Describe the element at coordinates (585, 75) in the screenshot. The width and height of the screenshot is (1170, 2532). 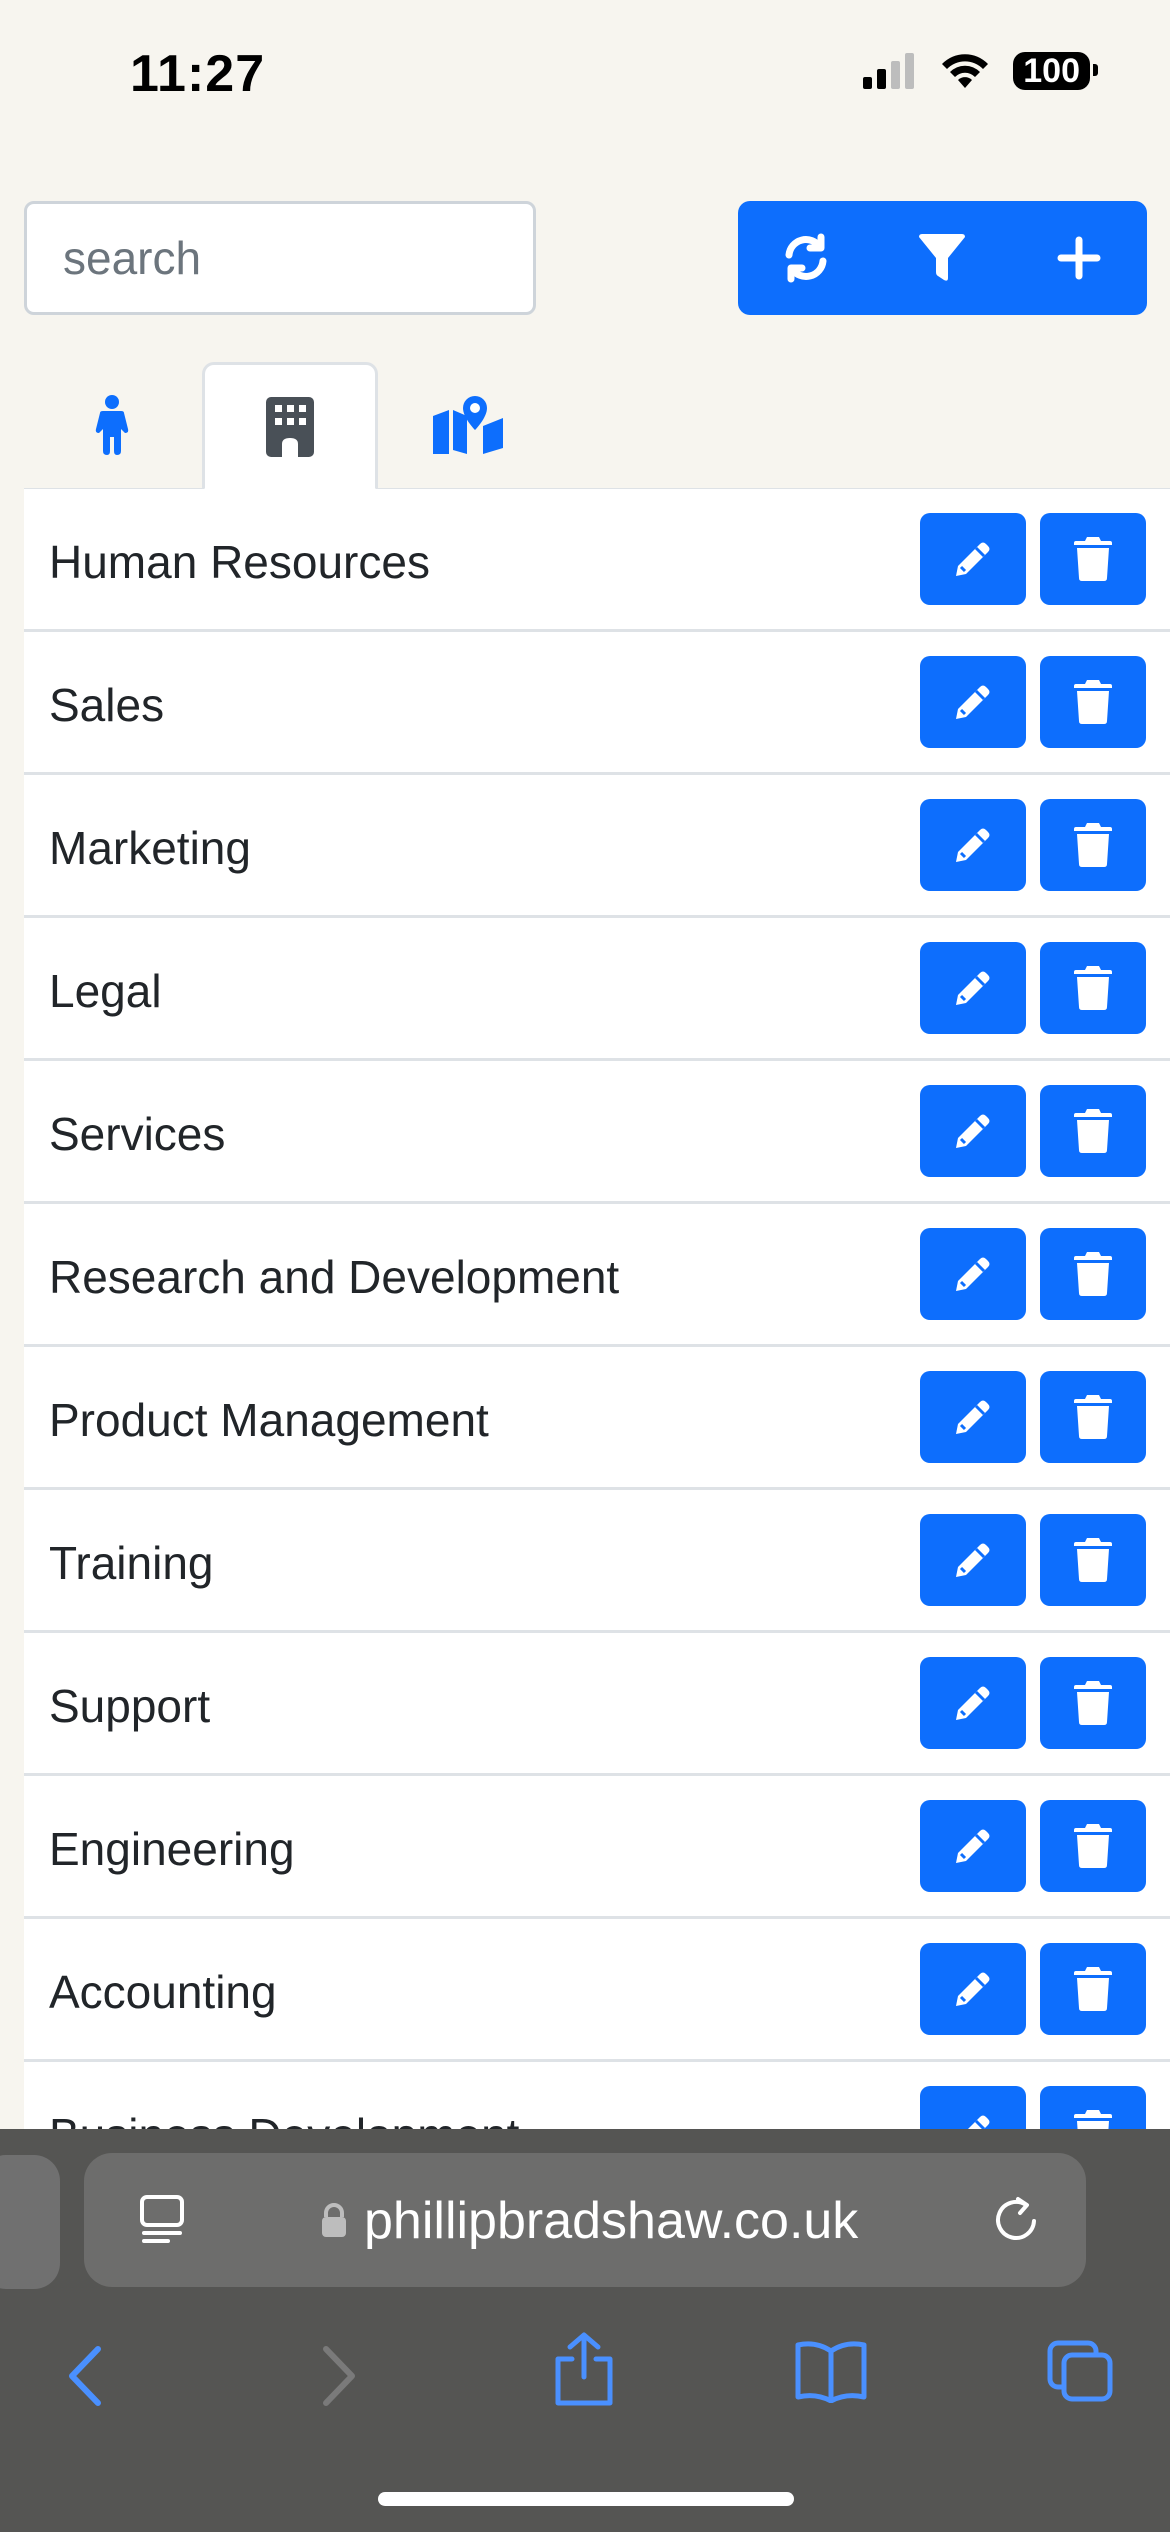
I see `status-bar: 11:27 100` at that location.